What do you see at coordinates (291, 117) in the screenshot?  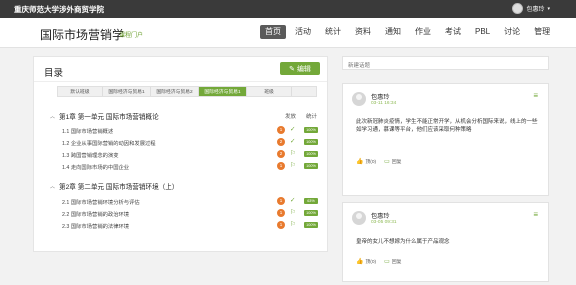 I see `column-publish: 发放` at bounding box center [291, 117].